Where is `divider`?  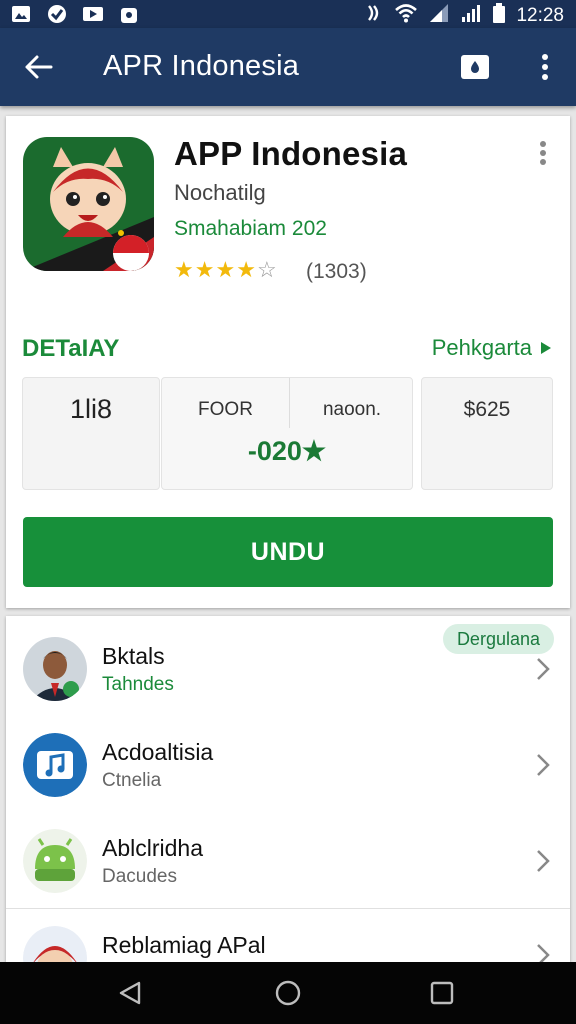 divider is located at coordinates (288, 908).